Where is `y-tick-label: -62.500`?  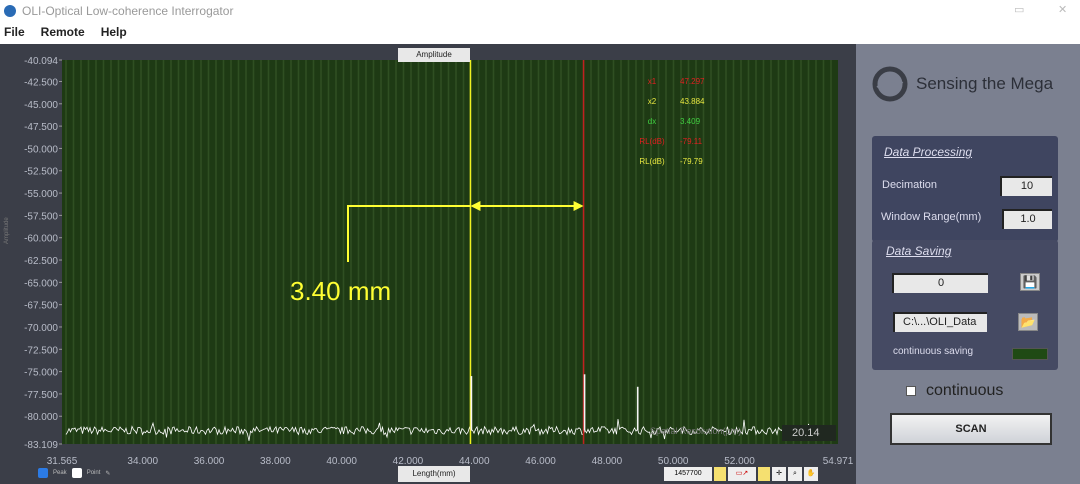 y-tick-label: -62.500 is located at coordinates (41, 261).